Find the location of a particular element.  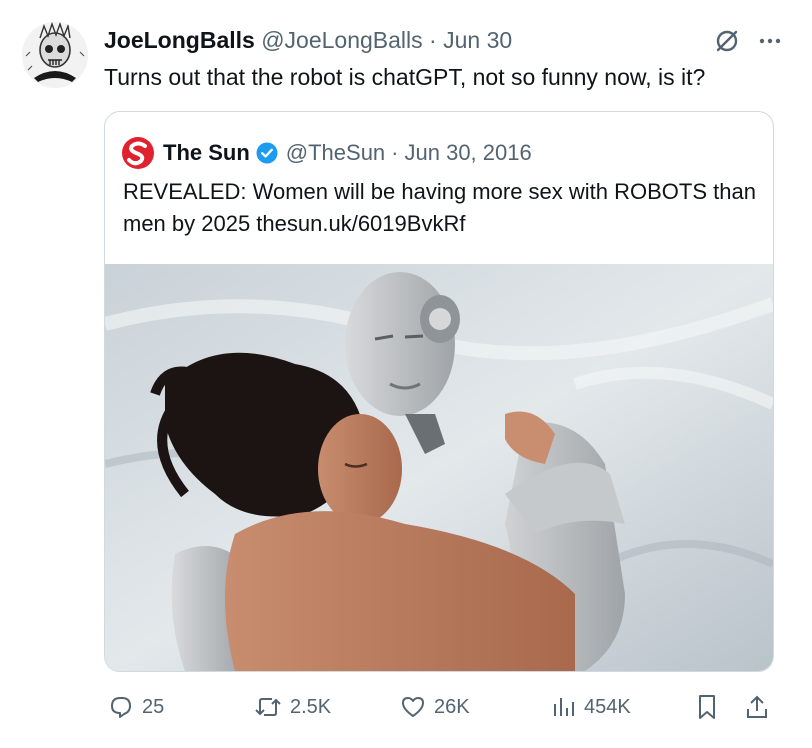

like-icon is located at coordinates (413, 707).